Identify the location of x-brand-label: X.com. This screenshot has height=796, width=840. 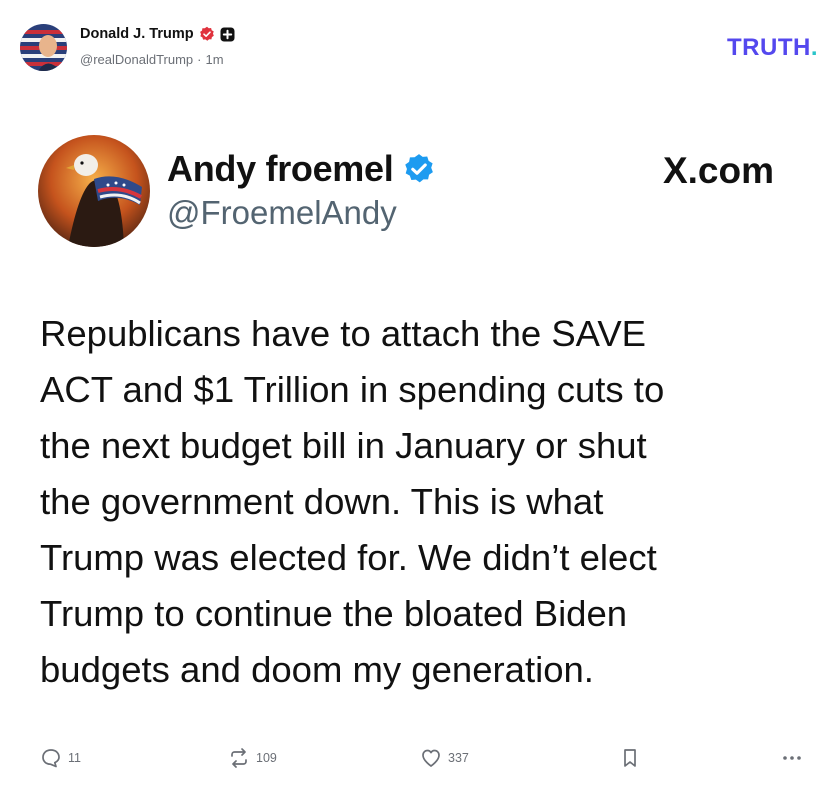
(718, 170).